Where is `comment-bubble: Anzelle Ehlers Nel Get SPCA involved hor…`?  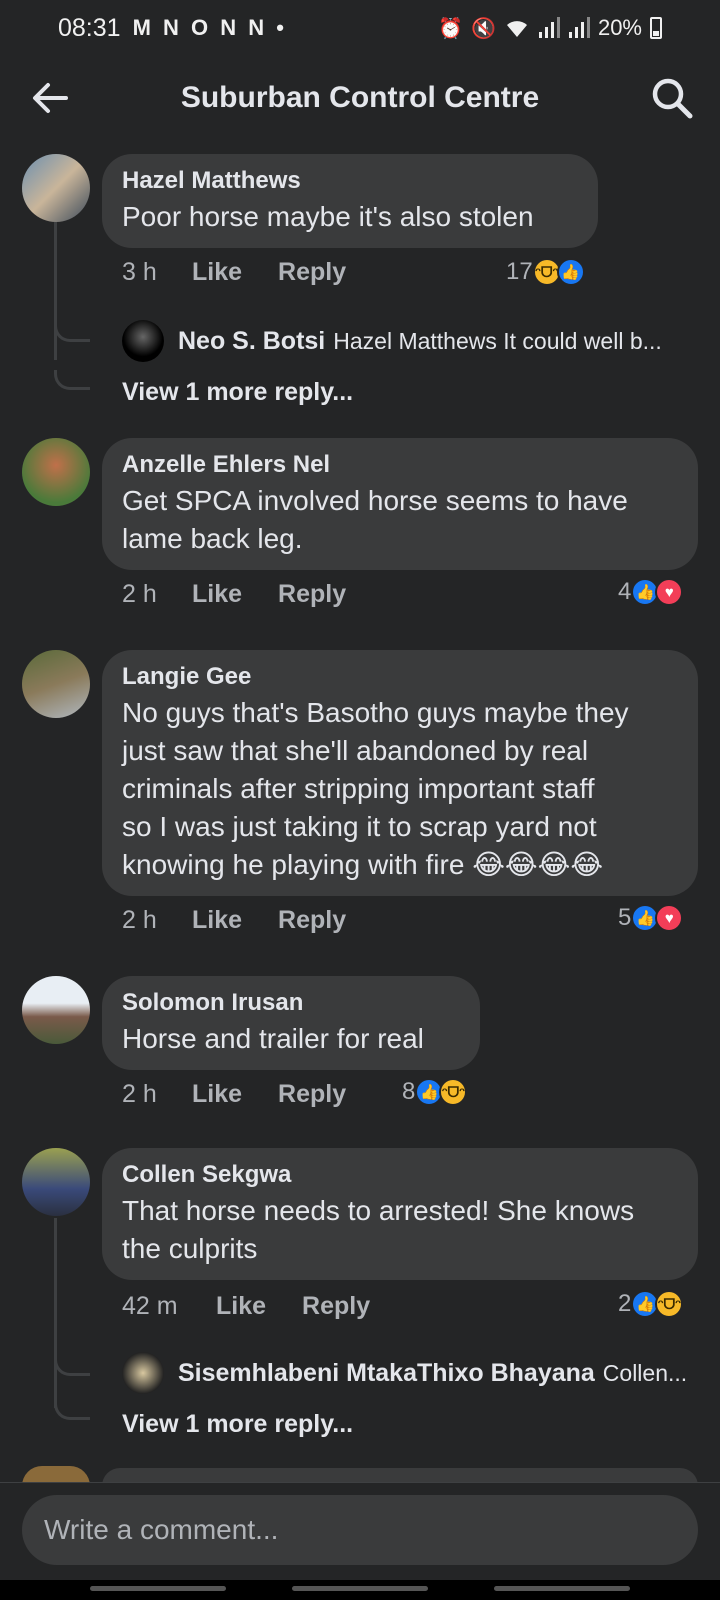
comment-bubble: Anzelle Ehlers Nel Get SPCA involved hor… is located at coordinates (400, 504).